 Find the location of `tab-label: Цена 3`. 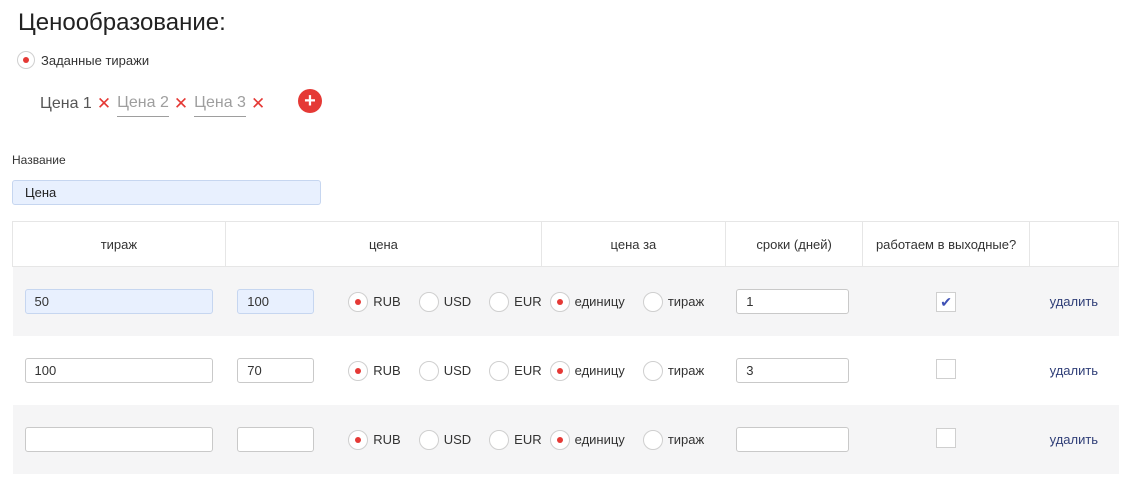

tab-label: Цена 3 is located at coordinates (220, 105).